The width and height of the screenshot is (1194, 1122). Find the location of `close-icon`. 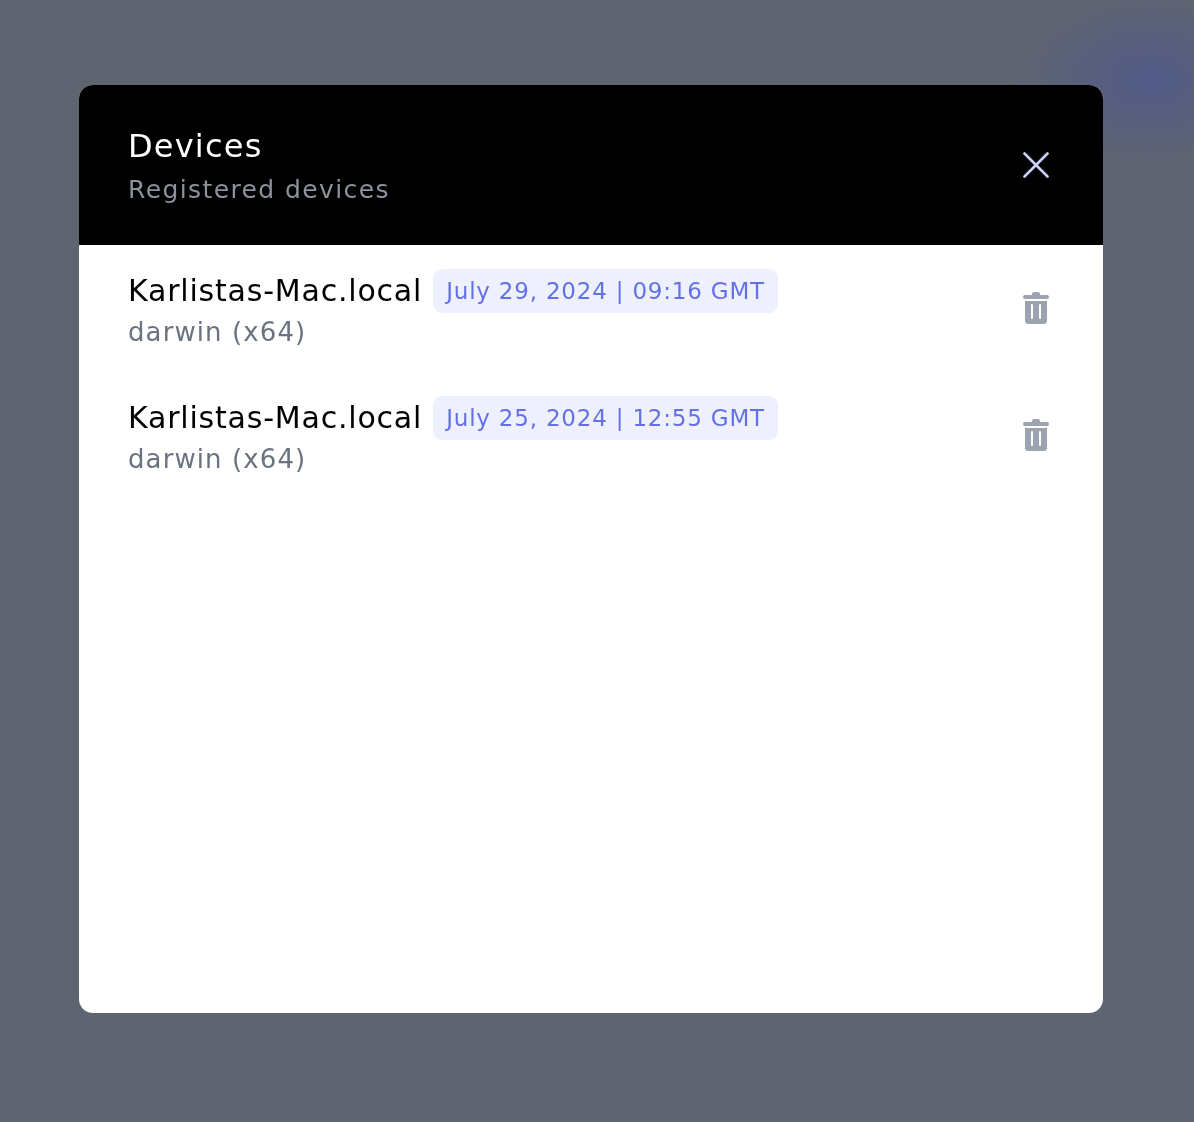

close-icon is located at coordinates (1036, 165).